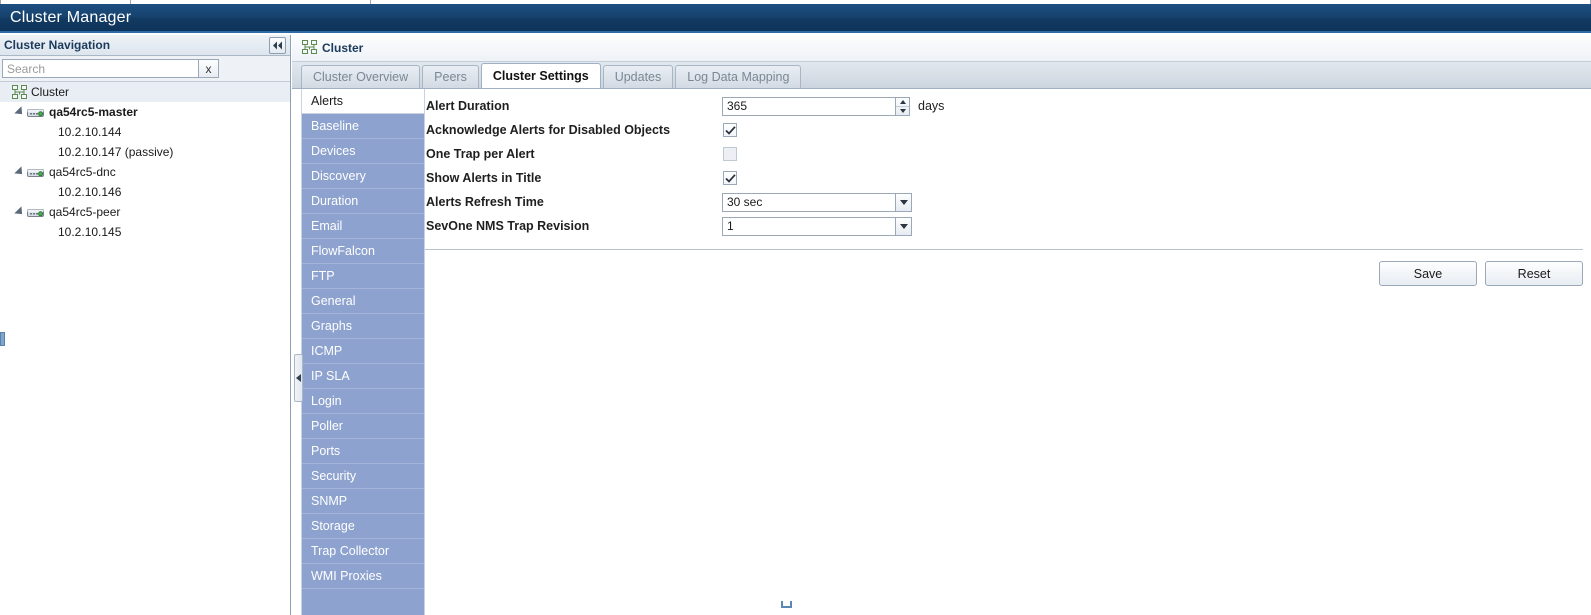  What do you see at coordinates (1004, 273) in the screenshot?
I see `form-actions: Save Reset` at bounding box center [1004, 273].